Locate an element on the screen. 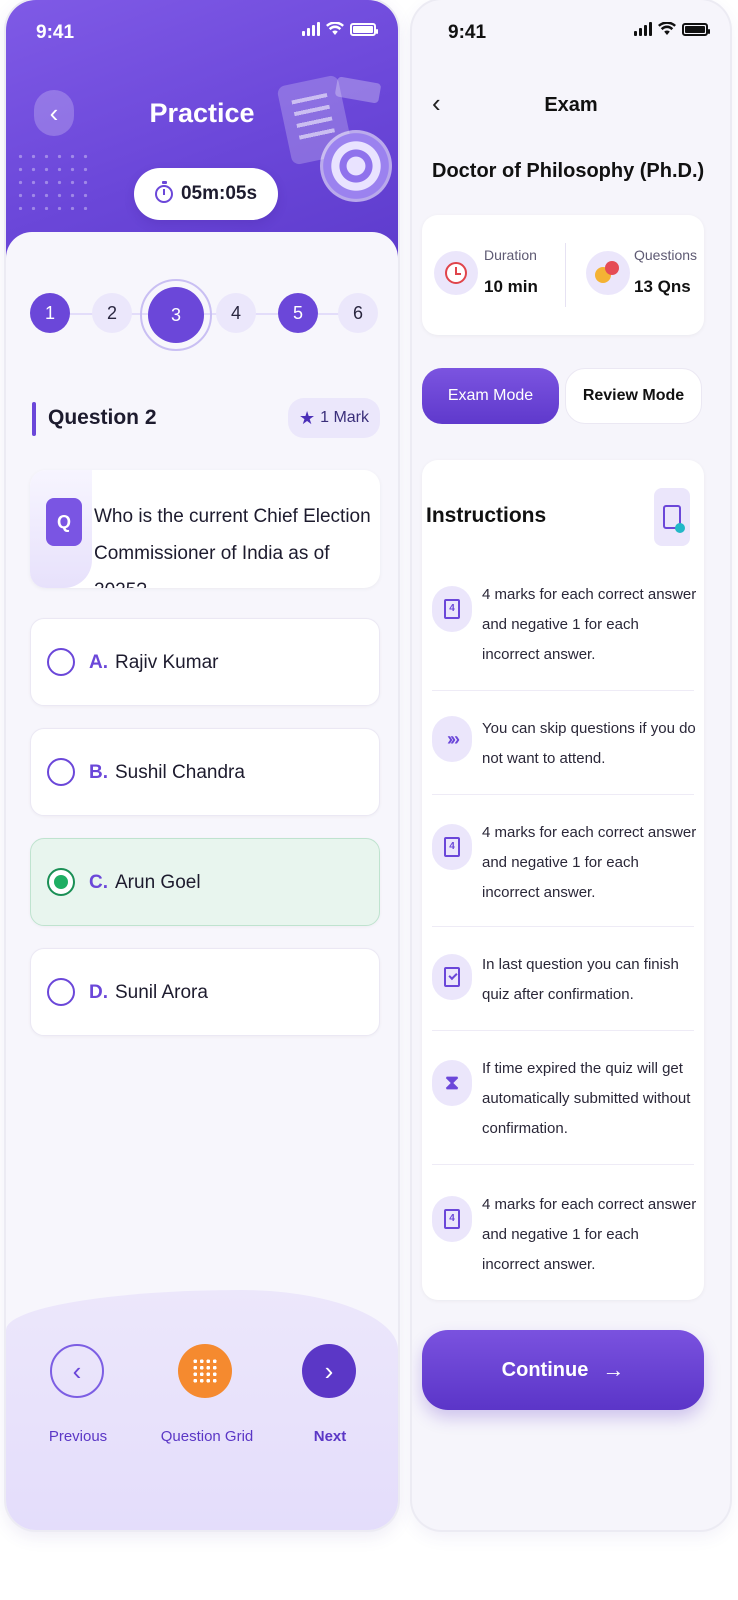 The image size is (738, 1600). duration-value: 10 min is located at coordinates (511, 286).